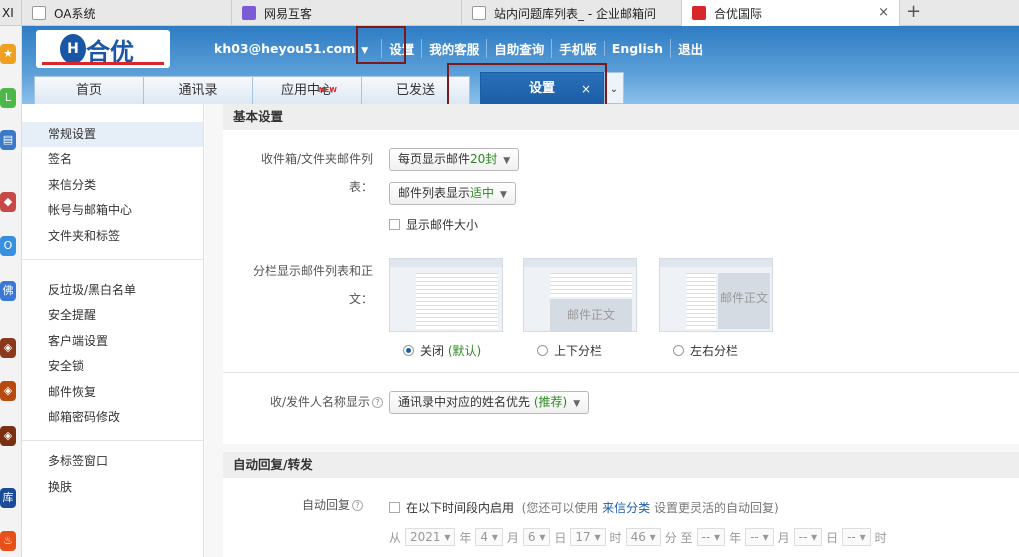 This screenshot has height=557, width=1019. I want to click on split-vertical-radio: 上下分栏, so click(569, 350).